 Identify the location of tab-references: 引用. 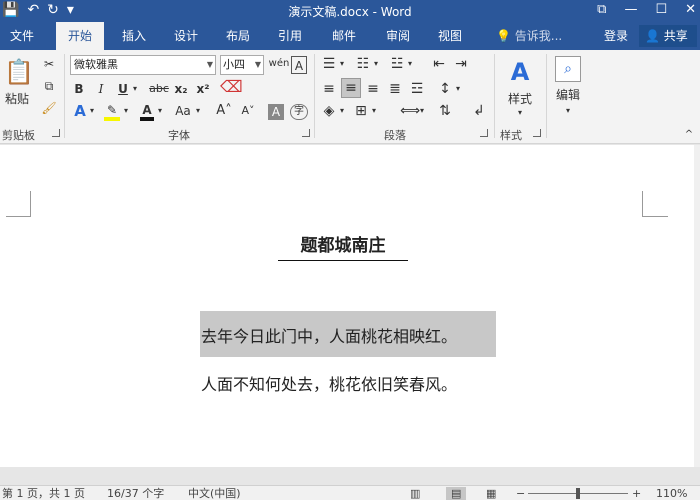
(290, 36).